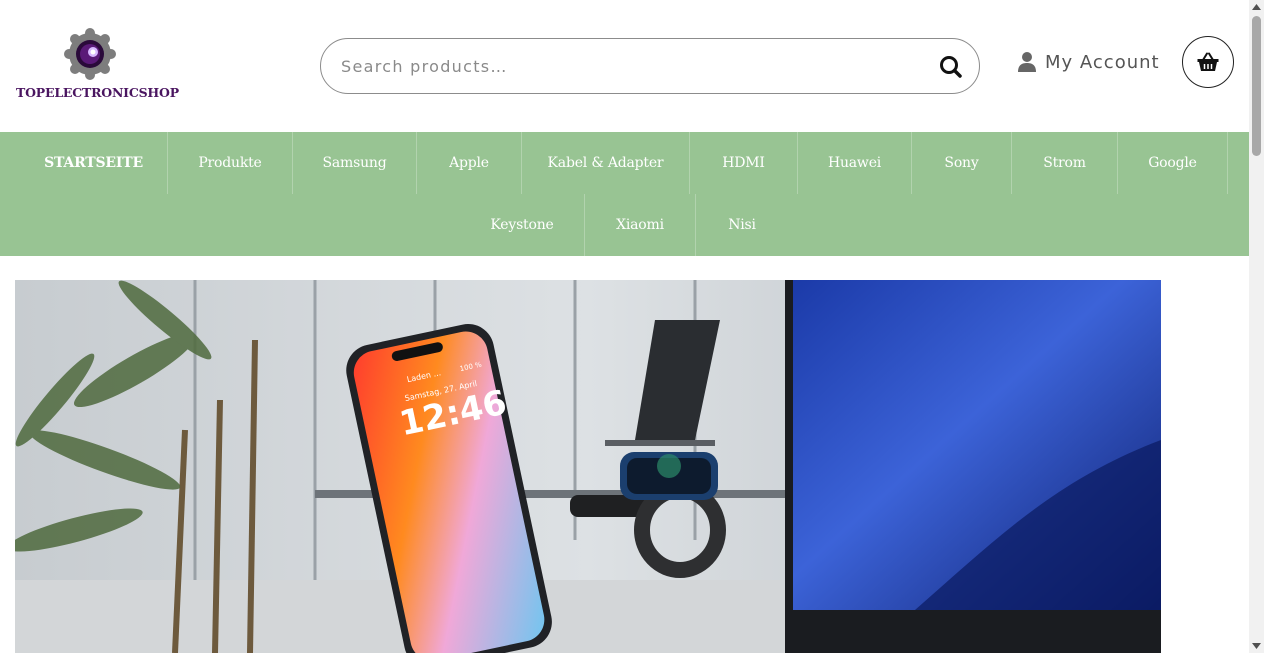 The width and height of the screenshot is (1264, 653). Describe the element at coordinates (606, 163) in the screenshot. I see `nav-item-kabel-adapter: Kabel & Adapter` at that location.